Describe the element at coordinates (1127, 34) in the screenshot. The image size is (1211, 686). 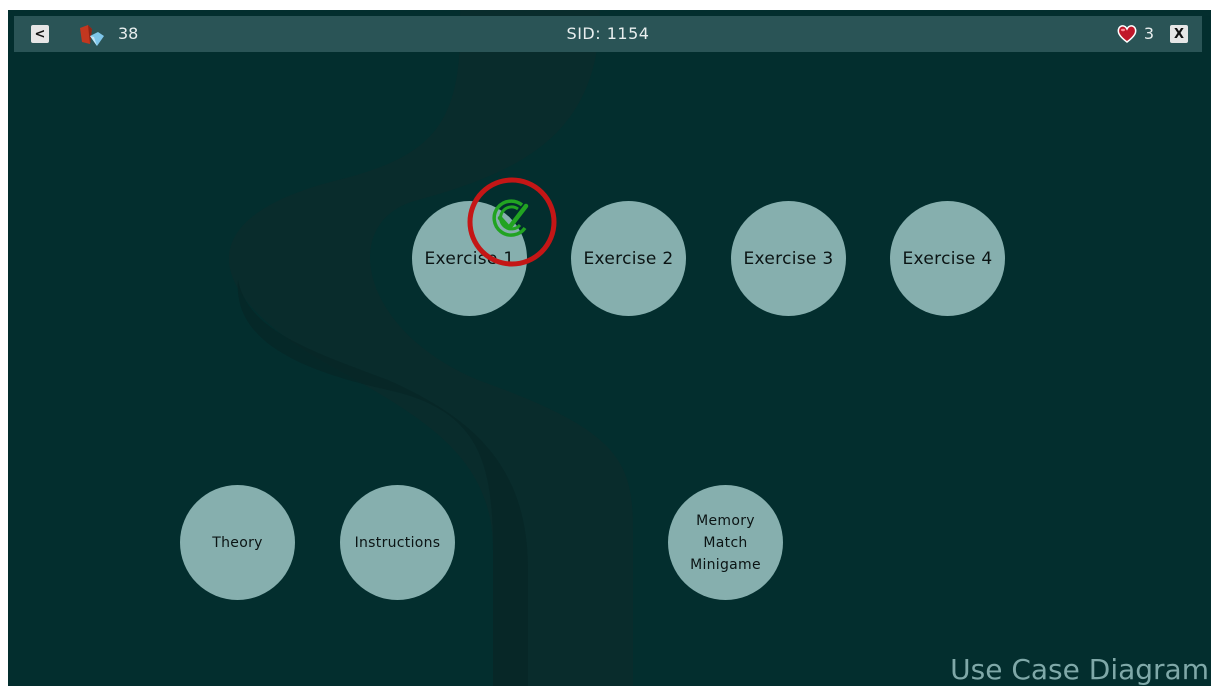
I see `heart-icon` at that location.